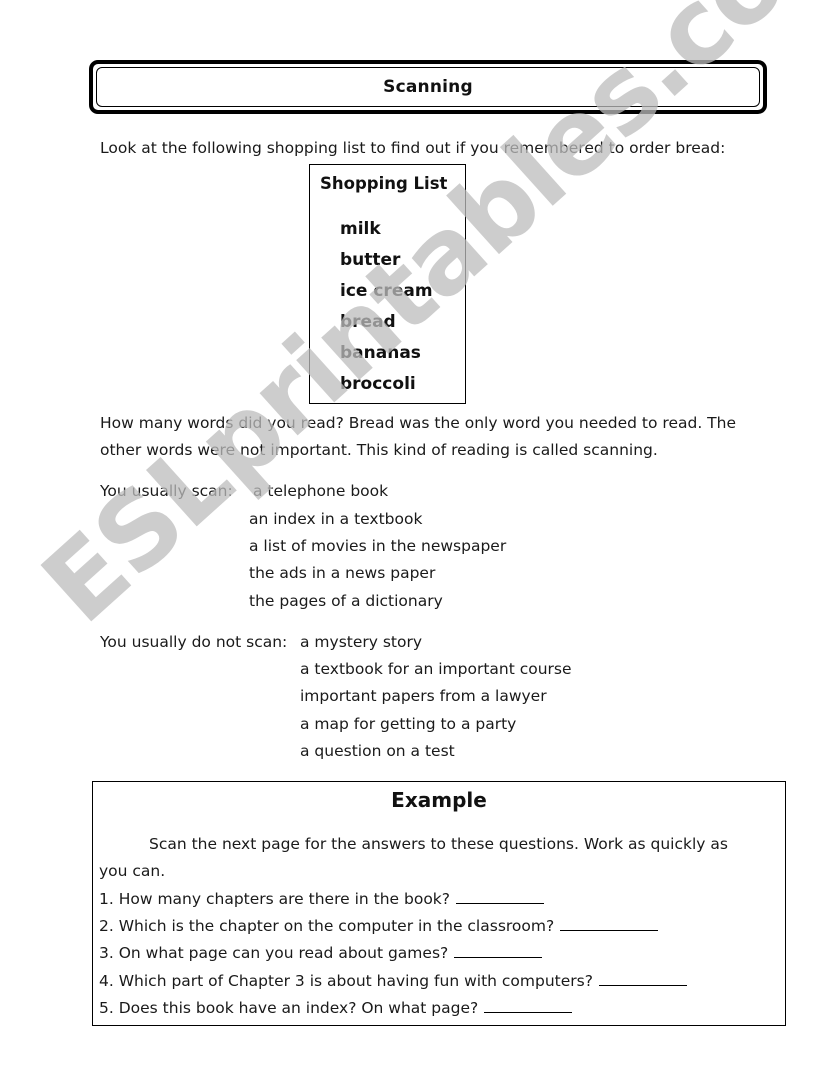  Describe the element at coordinates (378, 546) in the screenshot. I see `scan-item: a list of movies in the newspaper` at that location.